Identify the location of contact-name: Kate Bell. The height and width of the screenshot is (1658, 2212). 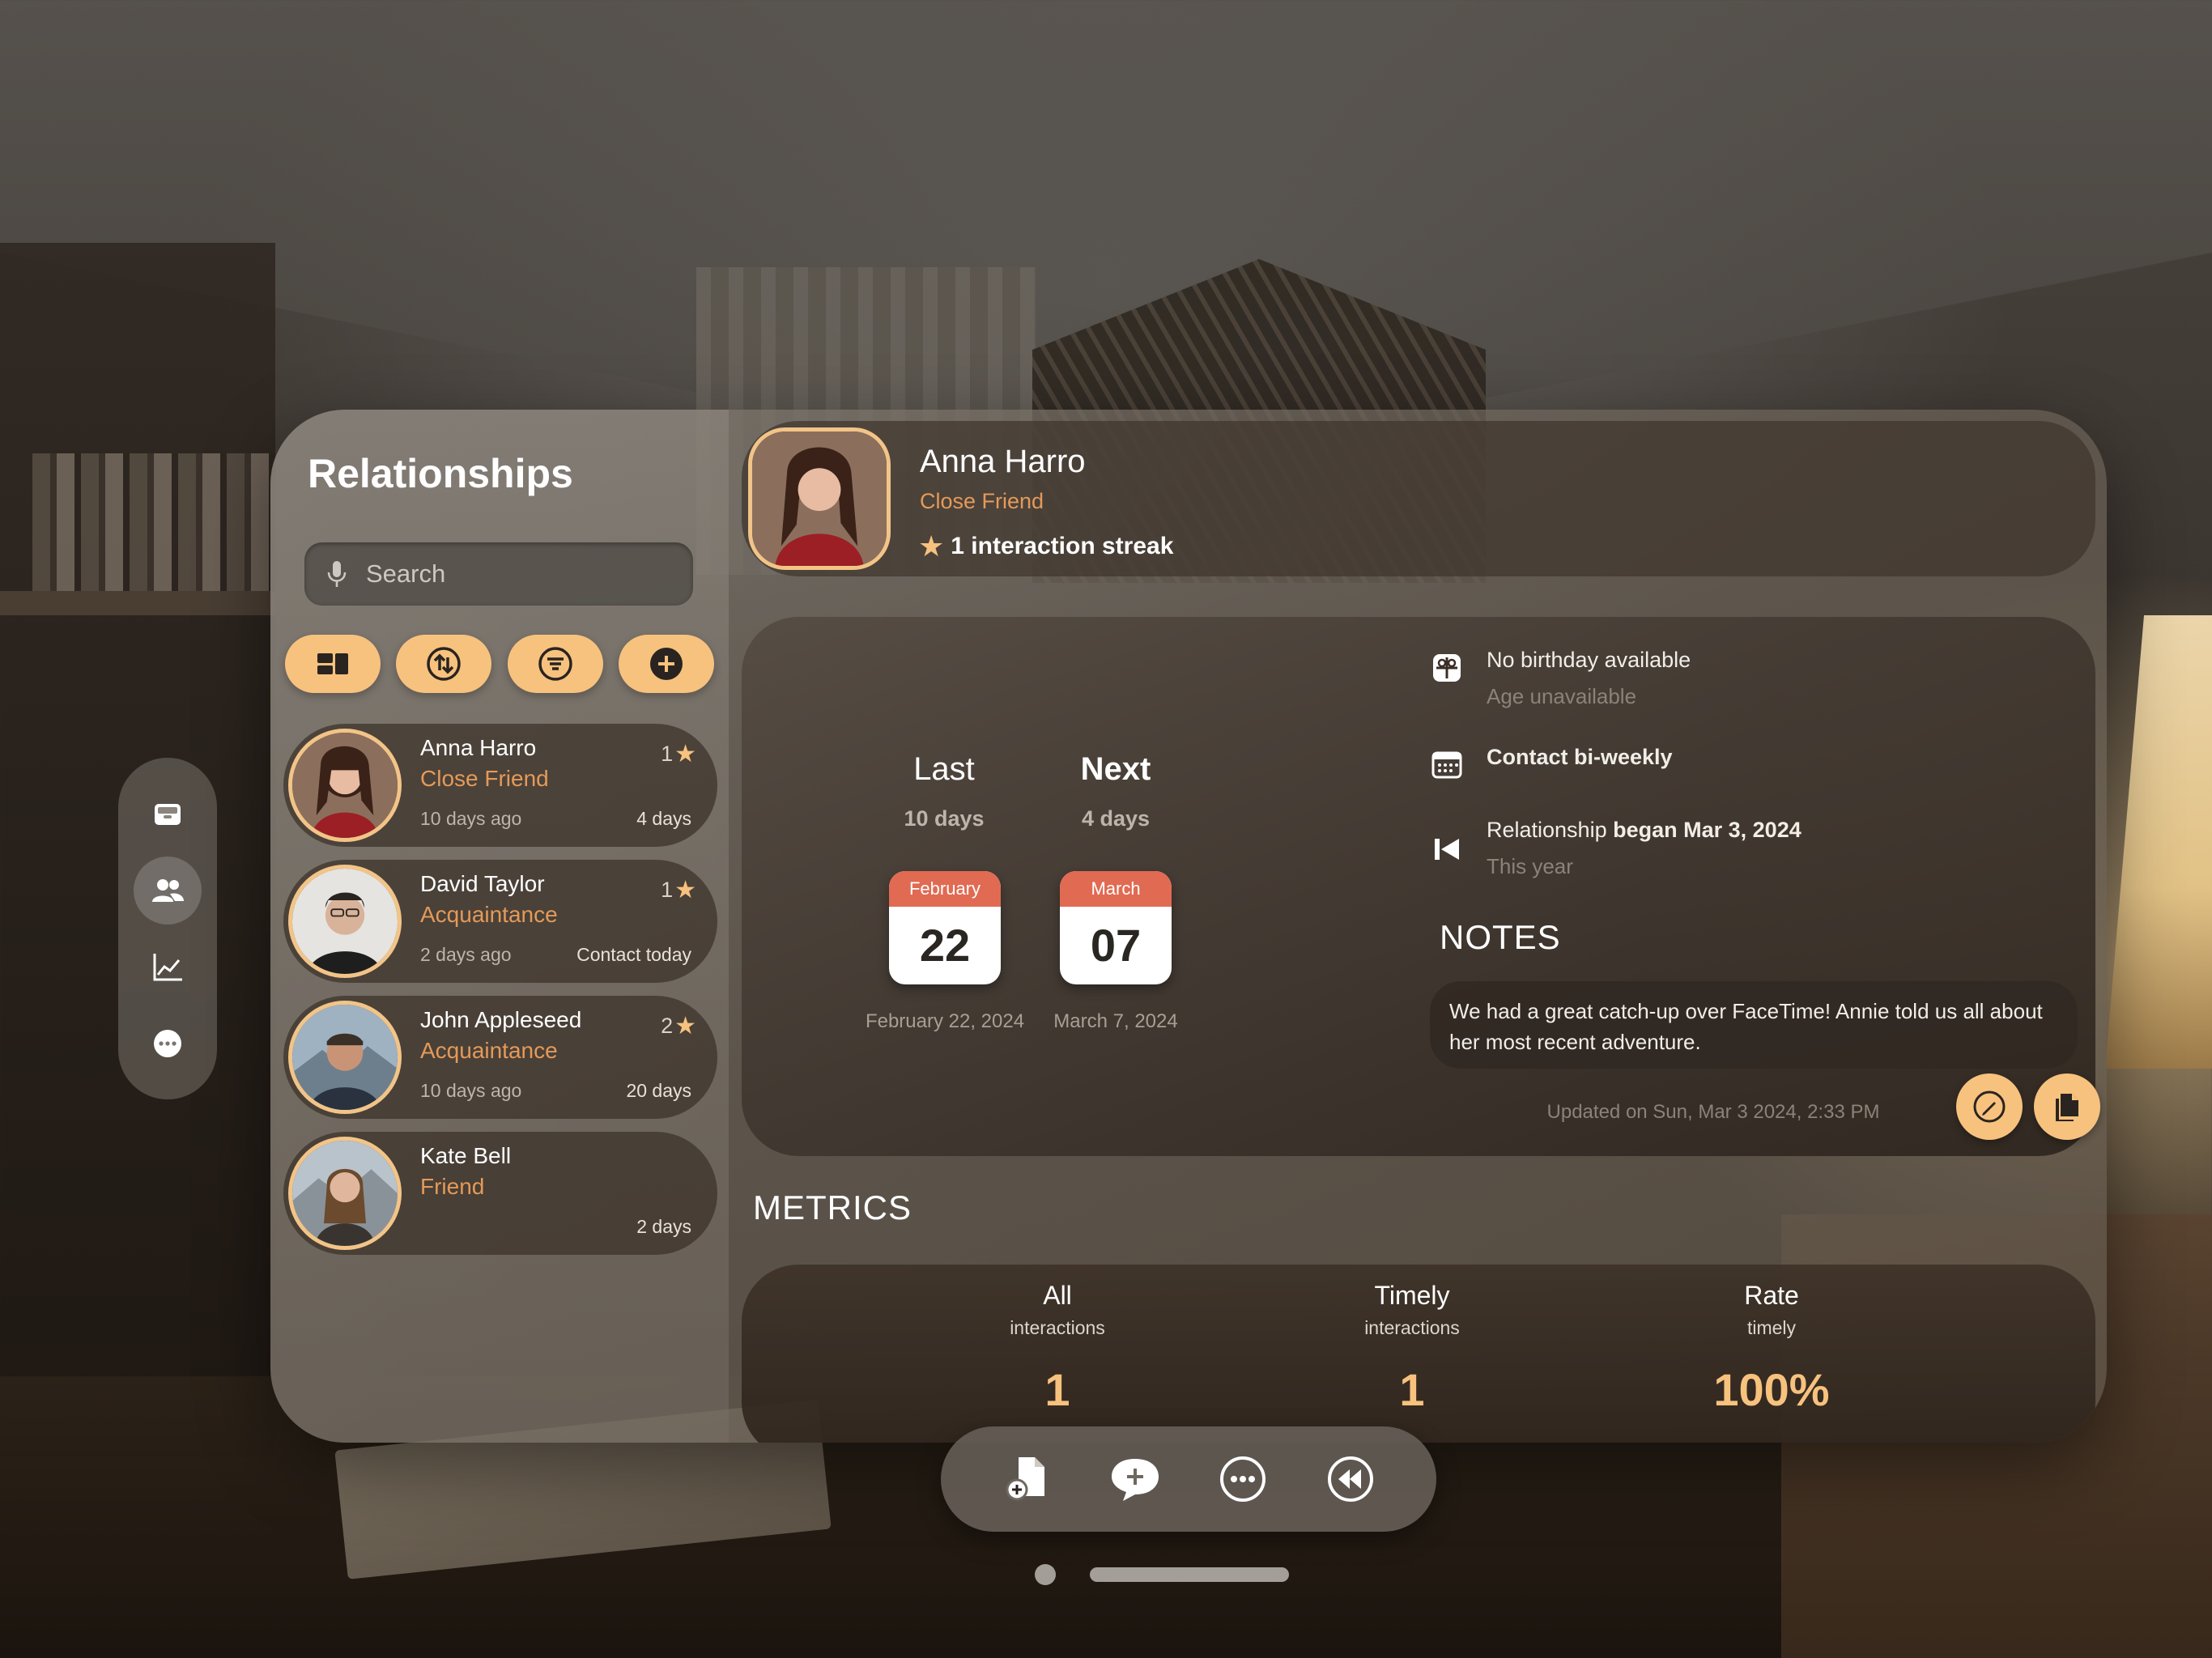
(466, 1155).